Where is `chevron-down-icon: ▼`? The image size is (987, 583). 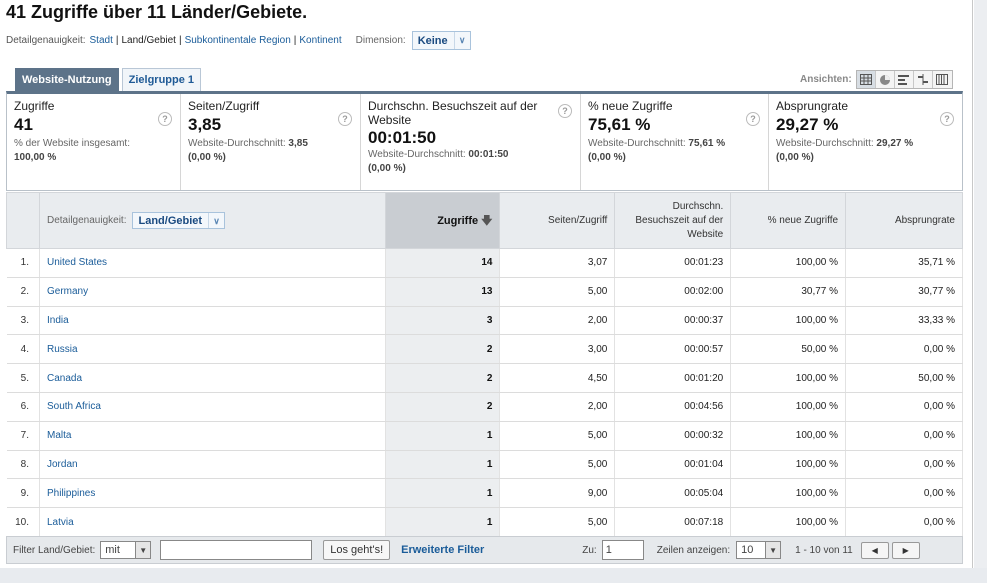
chevron-down-icon: ▼ is located at coordinates (773, 550).